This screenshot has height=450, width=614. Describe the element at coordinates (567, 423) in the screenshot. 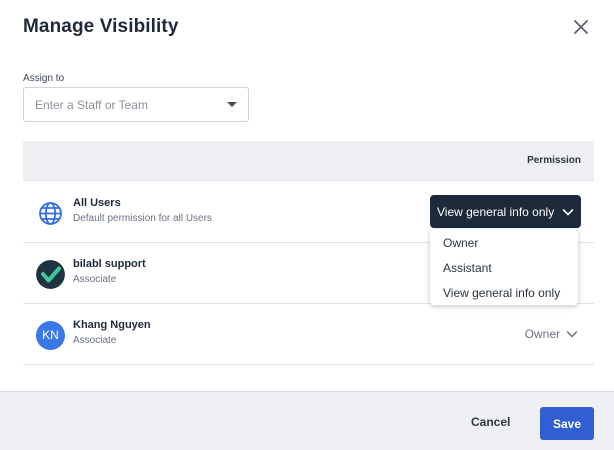

I see `save-button: Save` at that location.